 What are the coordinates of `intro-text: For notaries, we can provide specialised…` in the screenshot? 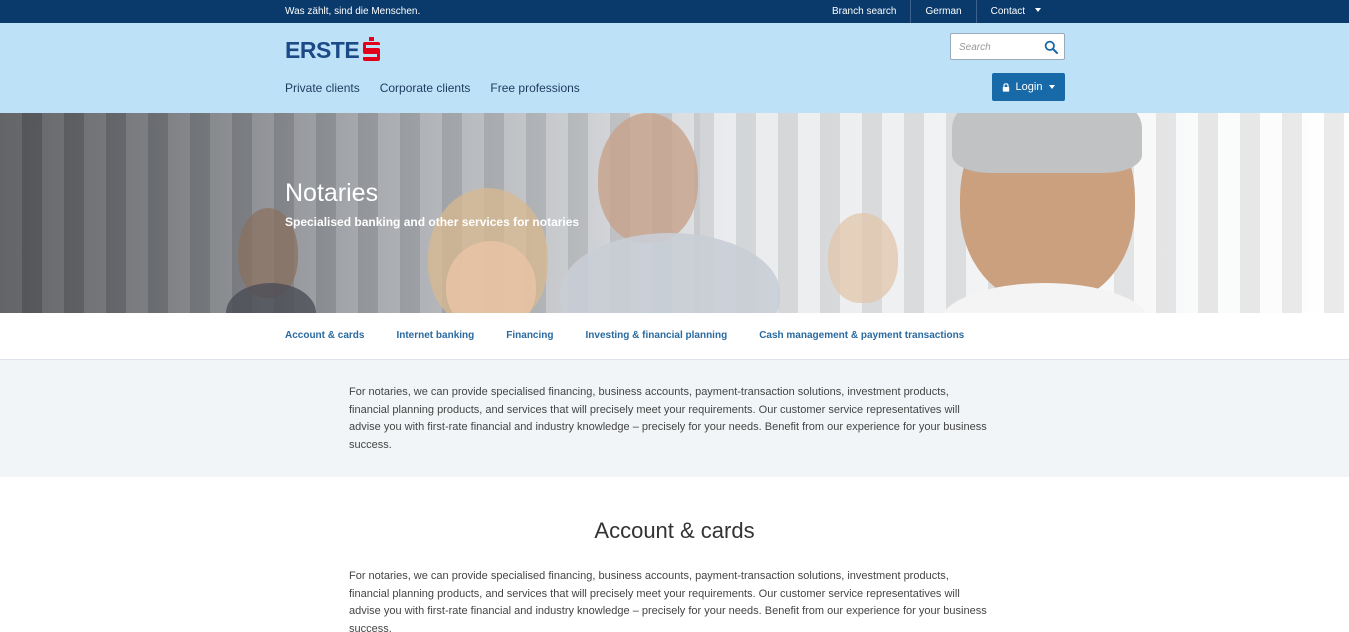 It's located at (668, 418).